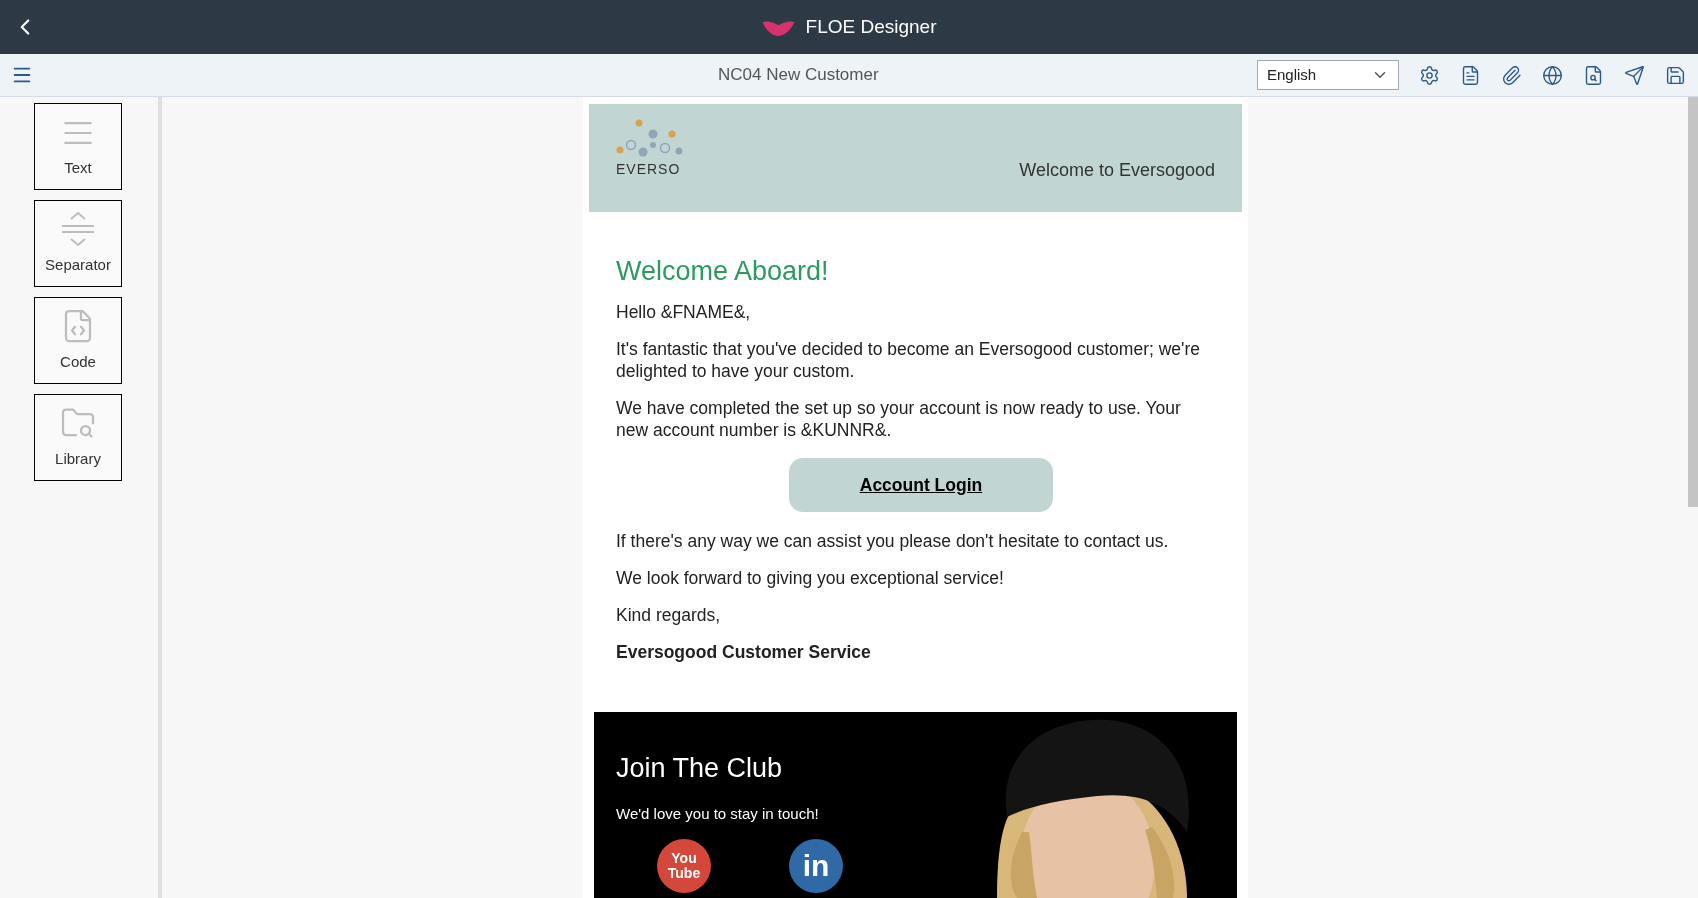 This screenshot has width=1698, height=898. What do you see at coordinates (78, 437) in the screenshot?
I see `palette-tile: Library` at bounding box center [78, 437].